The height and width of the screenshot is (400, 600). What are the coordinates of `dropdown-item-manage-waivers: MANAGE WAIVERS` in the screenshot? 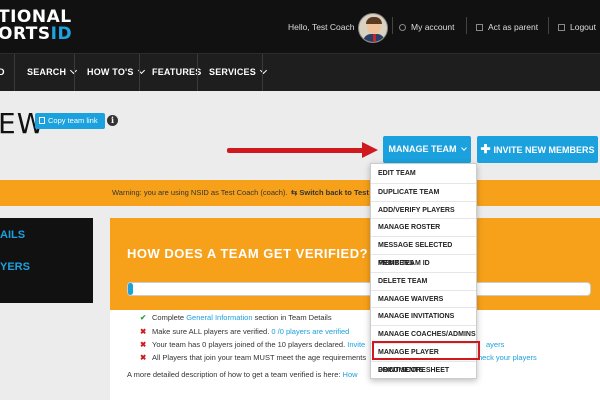 It's located at (423, 298).